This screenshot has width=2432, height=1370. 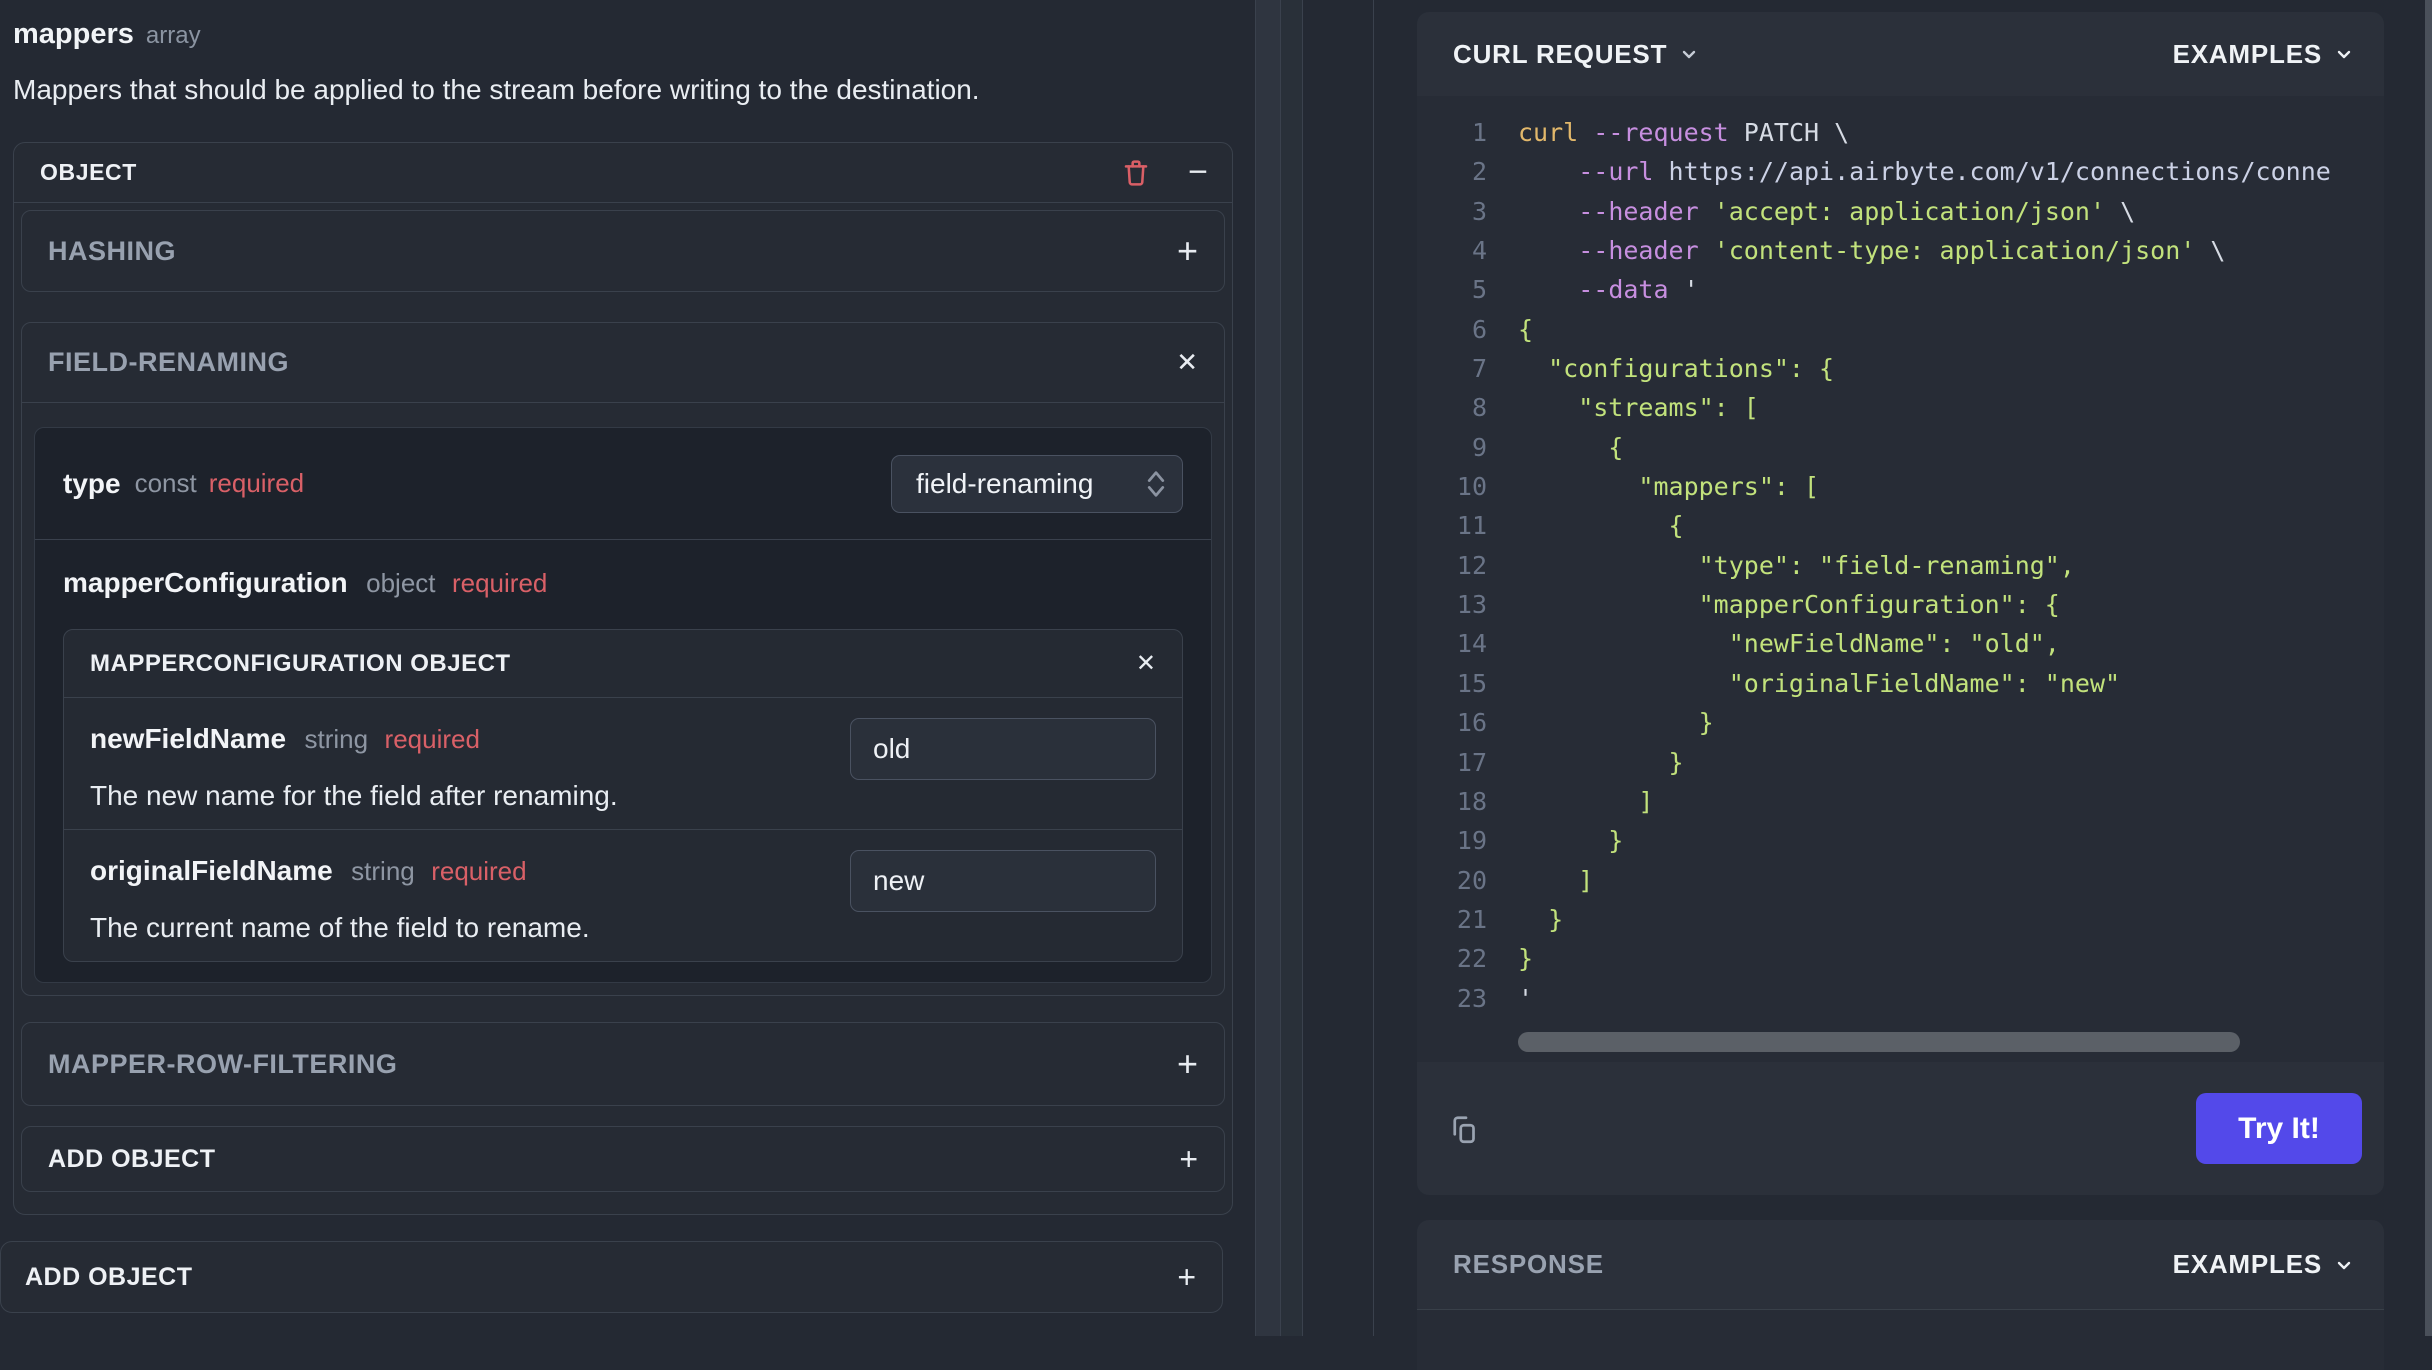 What do you see at coordinates (2279, 1128) in the screenshot?
I see `try-it-button: Try It!` at bounding box center [2279, 1128].